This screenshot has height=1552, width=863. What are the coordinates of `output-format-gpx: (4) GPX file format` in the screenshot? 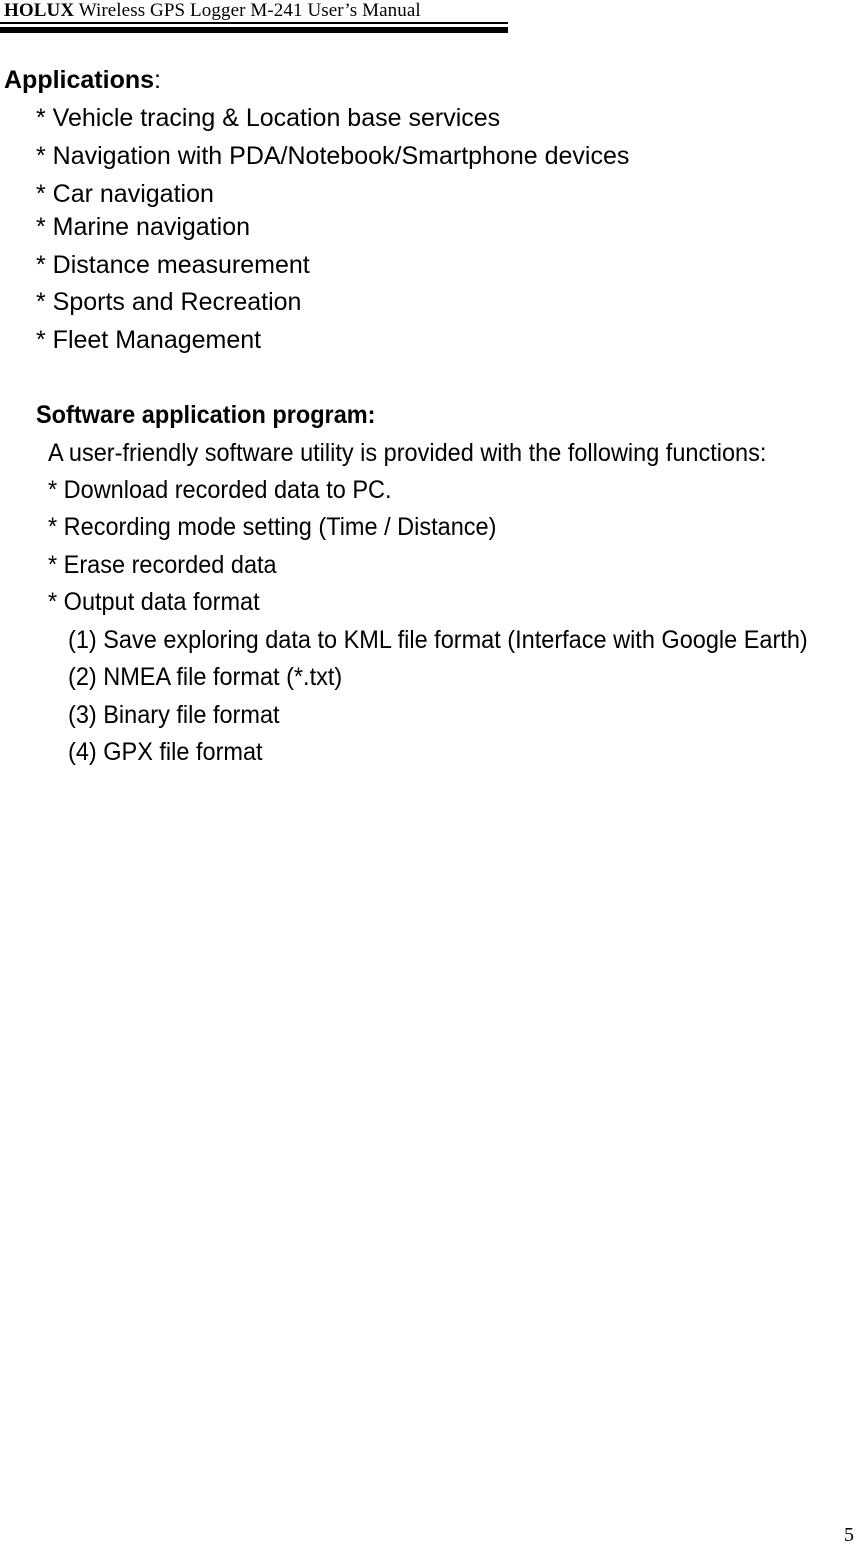 It's located at (165, 752).